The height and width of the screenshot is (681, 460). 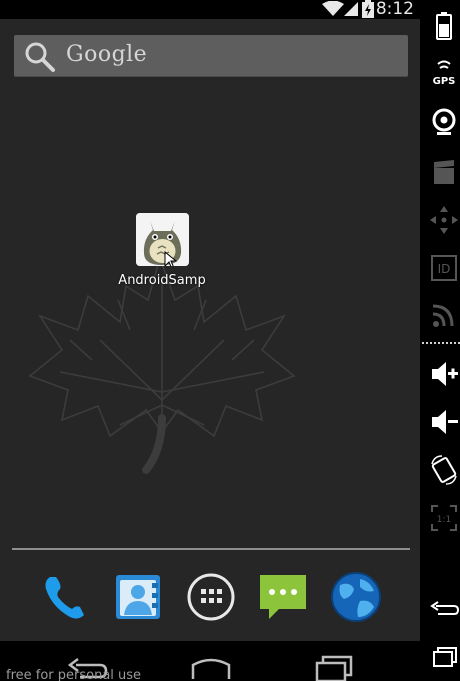 I want to click on dpad-control-button, so click(x=444, y=220).